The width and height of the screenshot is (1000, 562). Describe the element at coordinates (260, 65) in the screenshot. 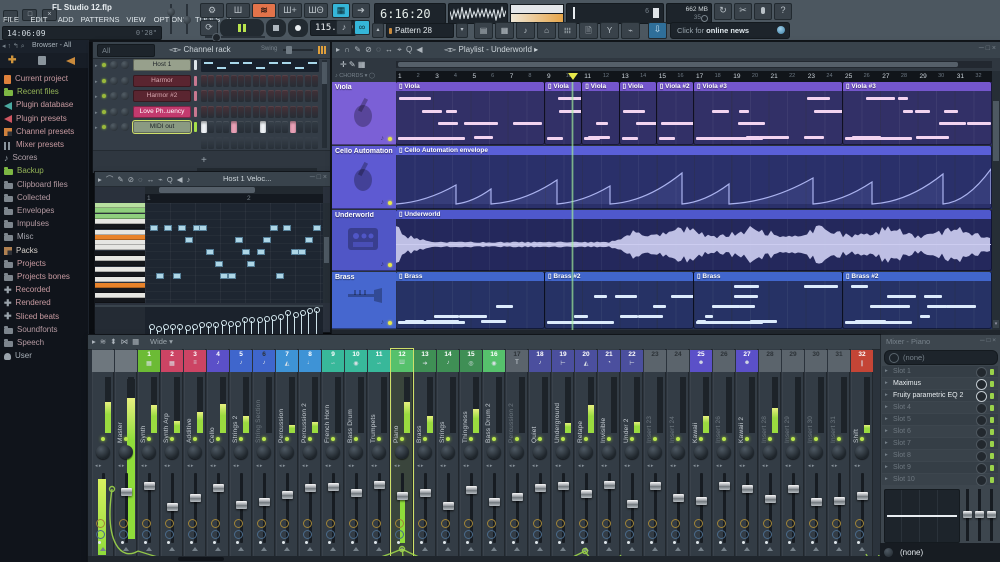

I see `channel-preview` at that location.